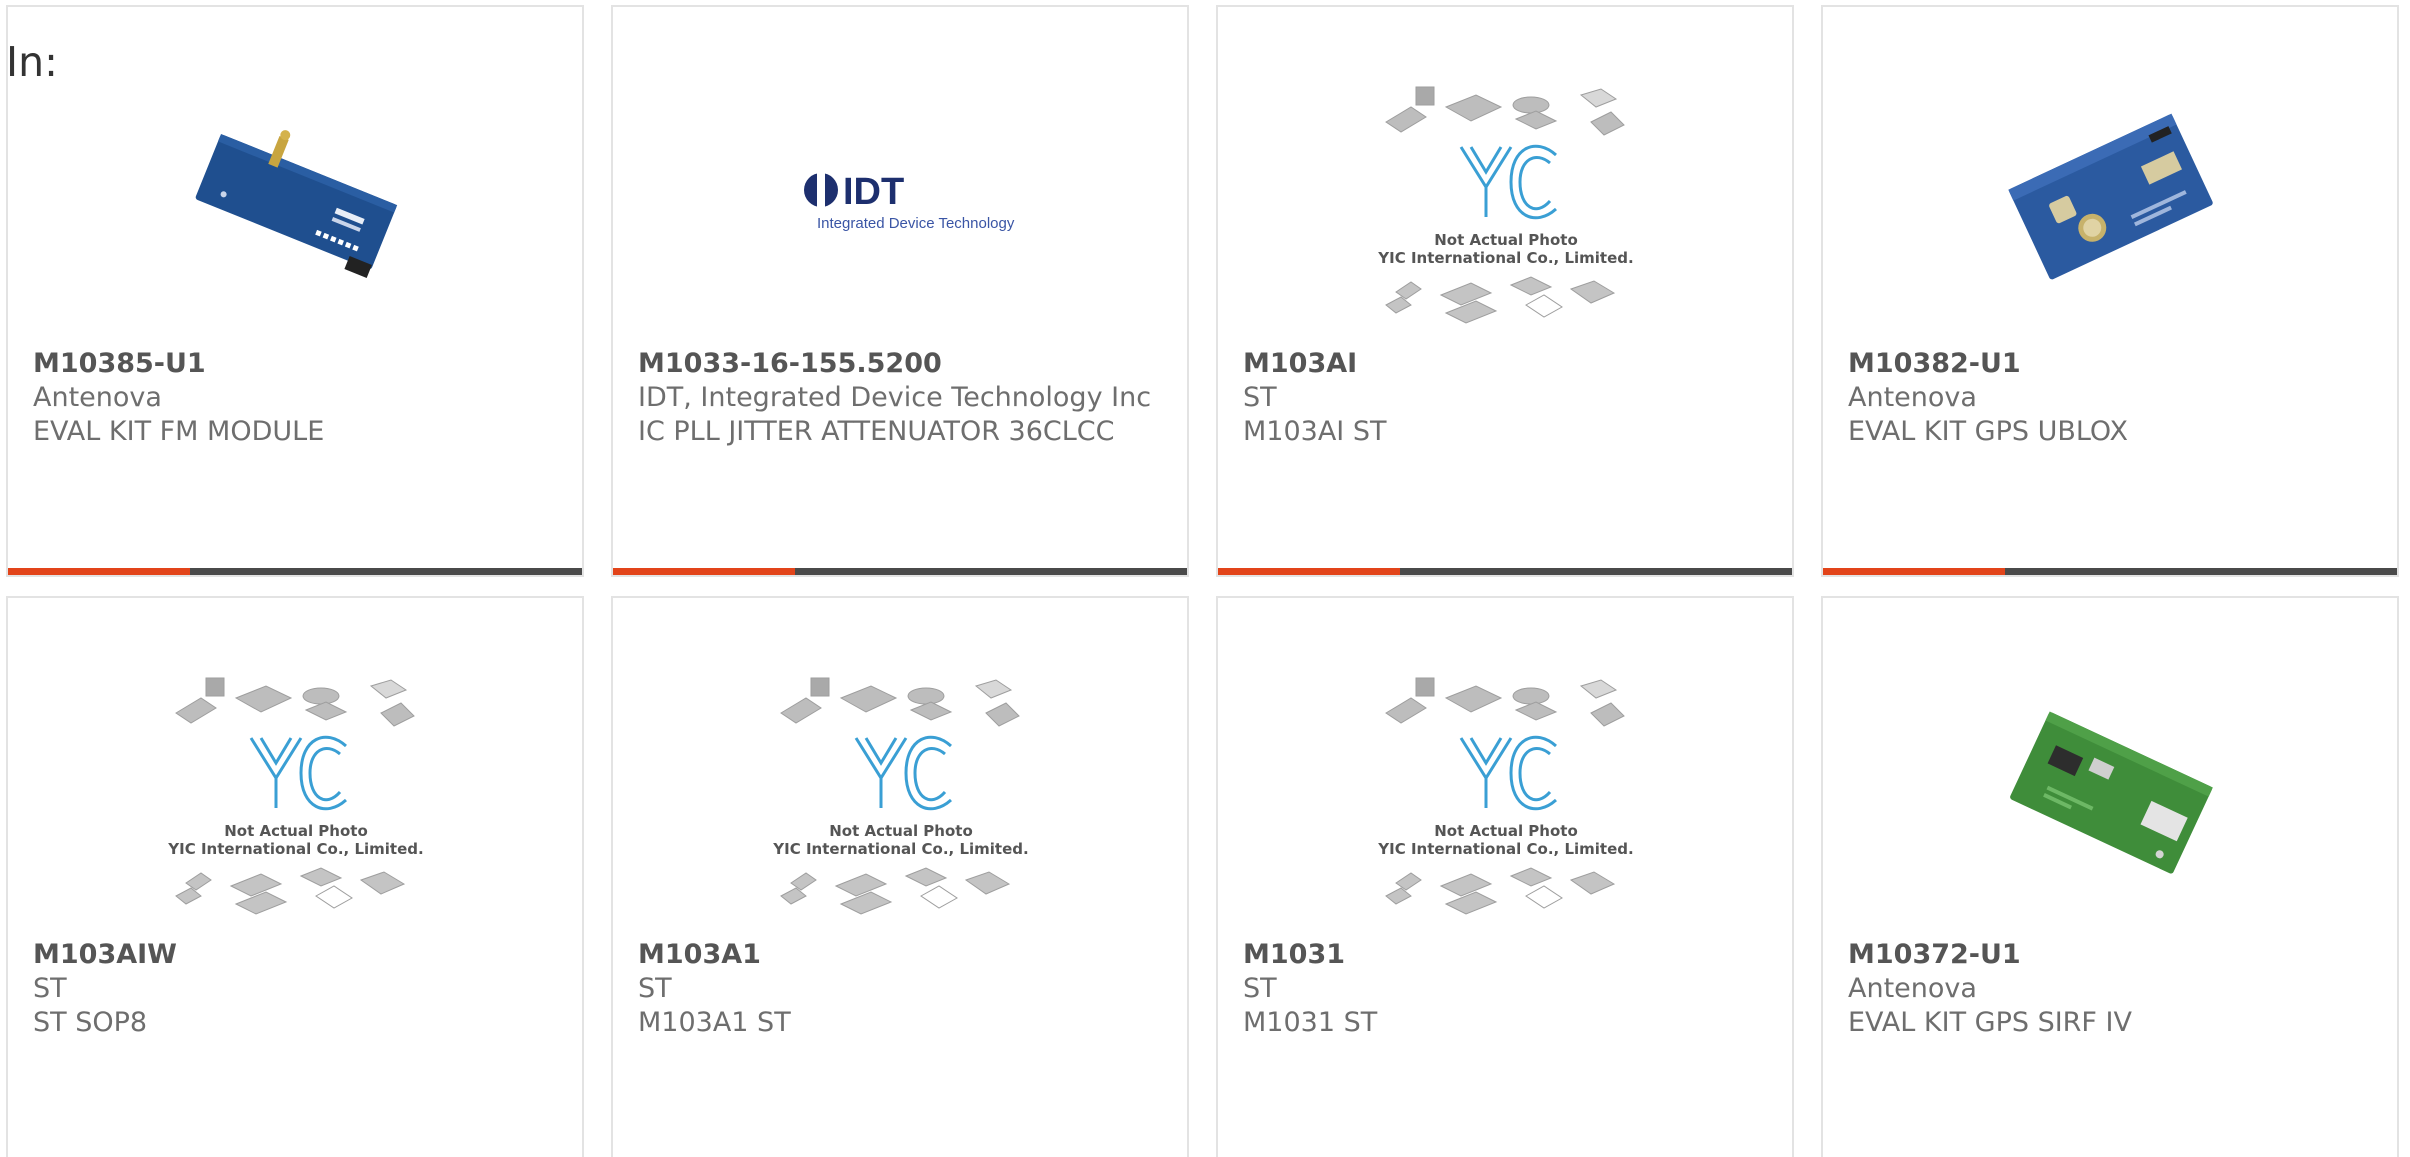 This screenshot has width=2410, height=1157. Describe the element at coordinates (1503, 955) in the screenshot. I see `part-number-link: M1031` at that location.